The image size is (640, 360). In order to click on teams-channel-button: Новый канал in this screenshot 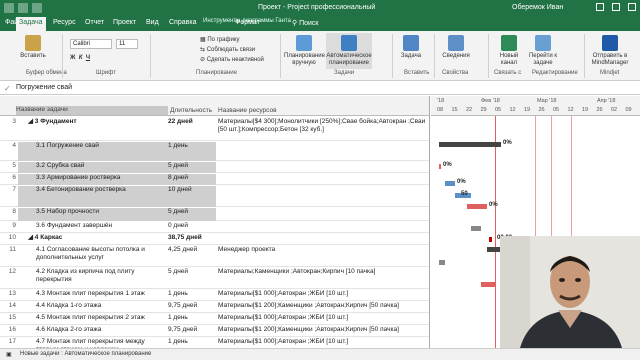, I will do `click(509, 51)`.